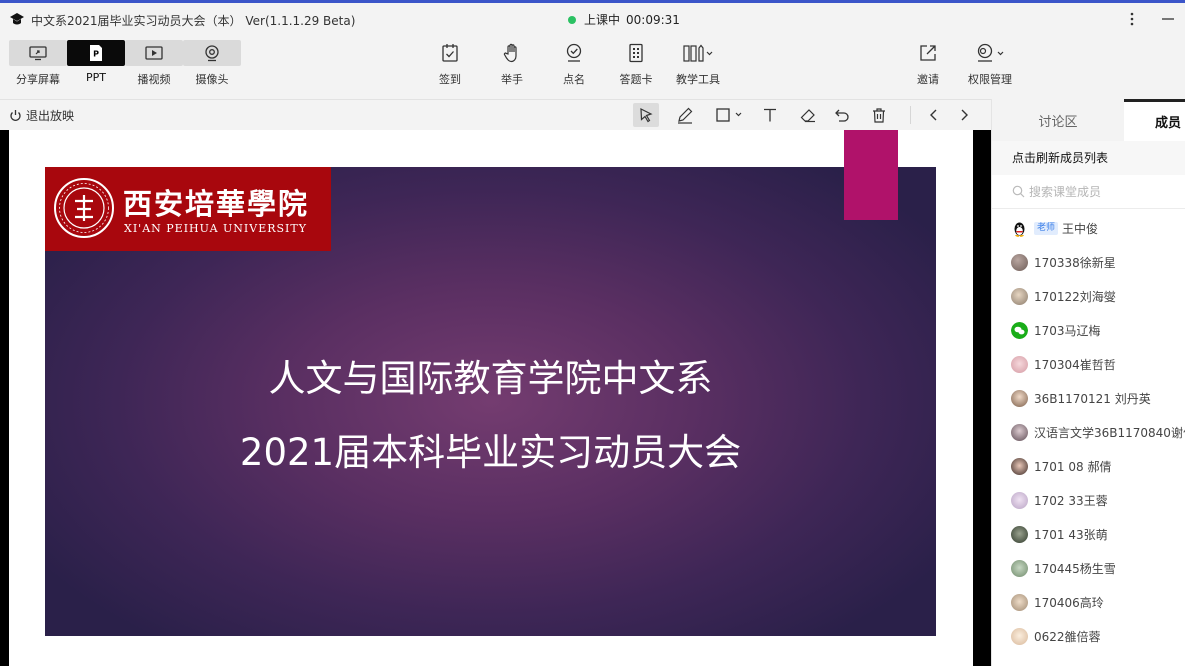 The image size is (1185, 666). I want to click on university-name-english: XI'AN PEIHUA UNIVERSITY, so click(215, 228).